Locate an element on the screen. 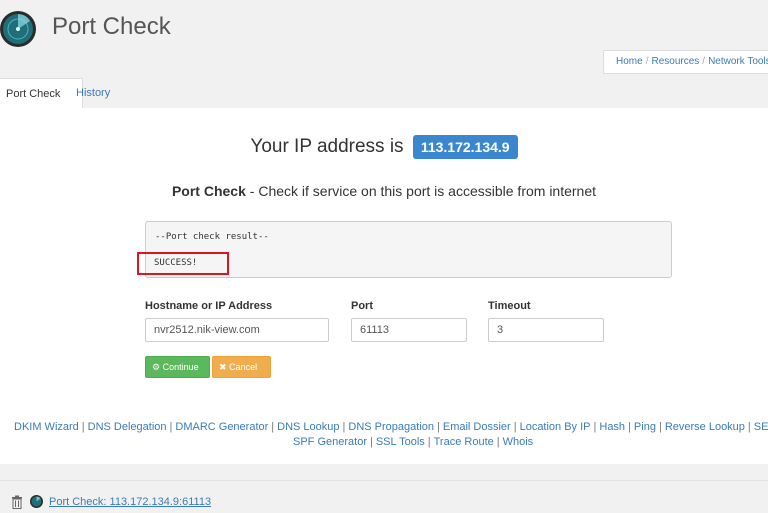 This screenshot has width=768, height=513. page-title: Port Check is located at coordinates (111, 26).